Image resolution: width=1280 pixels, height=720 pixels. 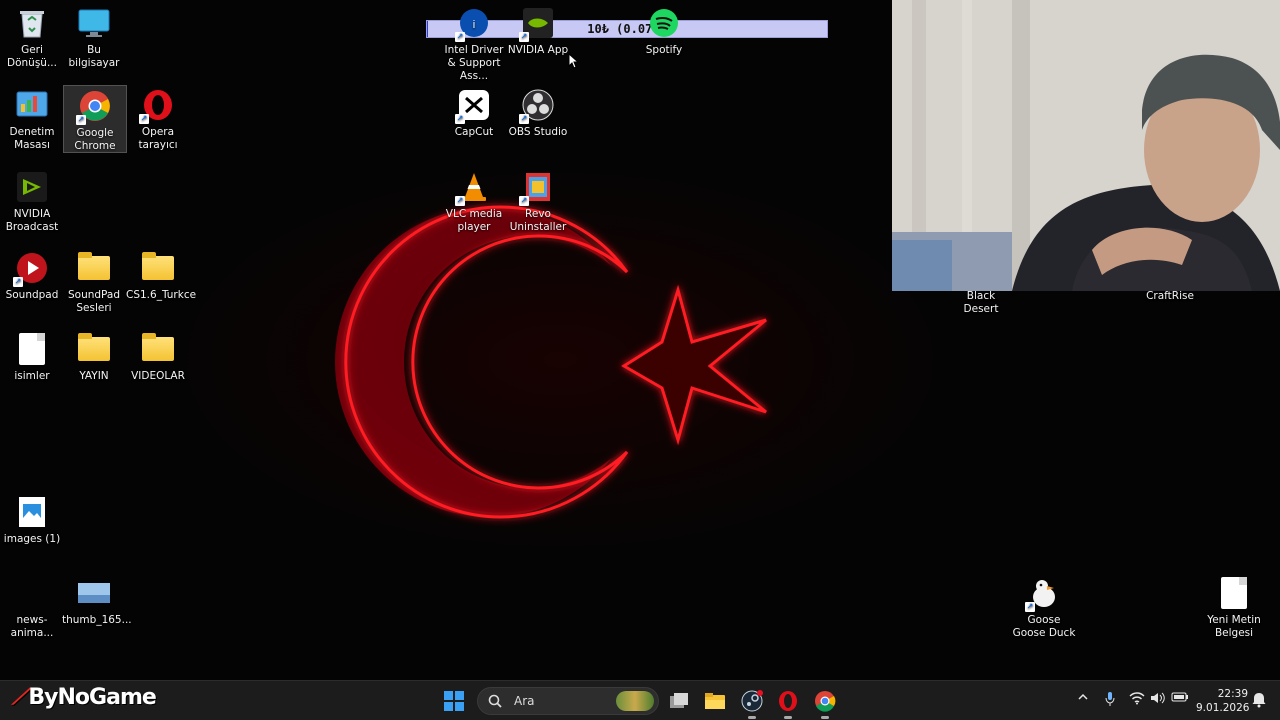 I want to click on taskbar-search-box: Ara, so click(x=568, y=701).